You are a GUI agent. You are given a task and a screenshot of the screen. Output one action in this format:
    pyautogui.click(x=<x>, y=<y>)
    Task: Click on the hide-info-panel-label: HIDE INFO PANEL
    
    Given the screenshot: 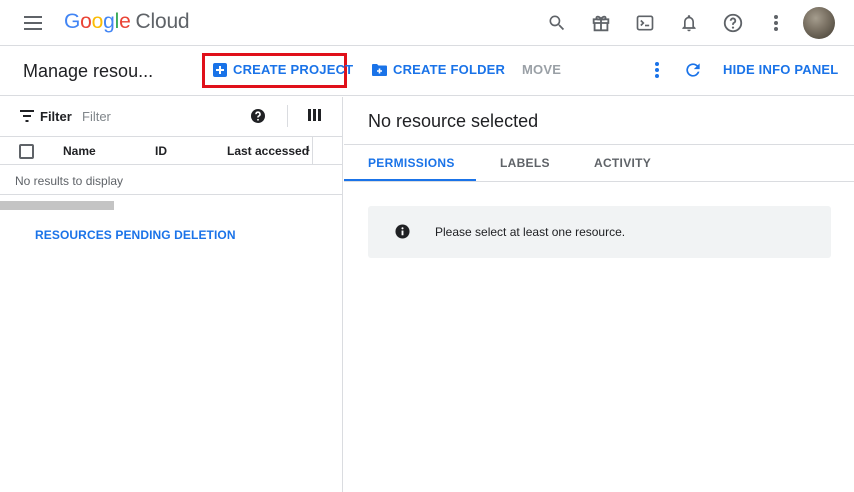 What is the action you would take?
    pyautogui.click(x=781, y=69)
    